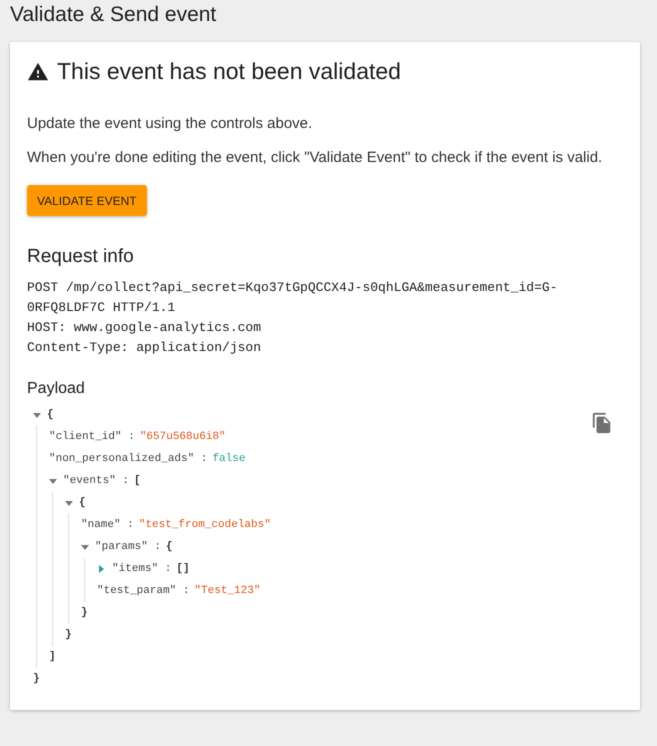 This screenshot has width=657, height=746. I want to click on json-key: "items" :, so click(142, 569).